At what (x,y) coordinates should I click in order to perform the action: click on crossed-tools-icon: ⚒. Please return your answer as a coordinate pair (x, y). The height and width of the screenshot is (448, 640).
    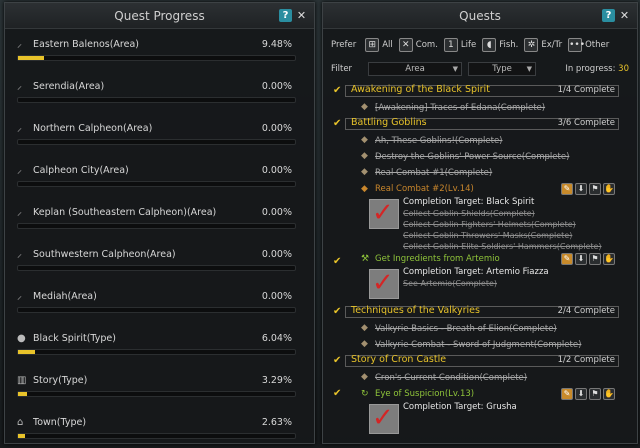
    Looking at the image, I should click on (365, 259).